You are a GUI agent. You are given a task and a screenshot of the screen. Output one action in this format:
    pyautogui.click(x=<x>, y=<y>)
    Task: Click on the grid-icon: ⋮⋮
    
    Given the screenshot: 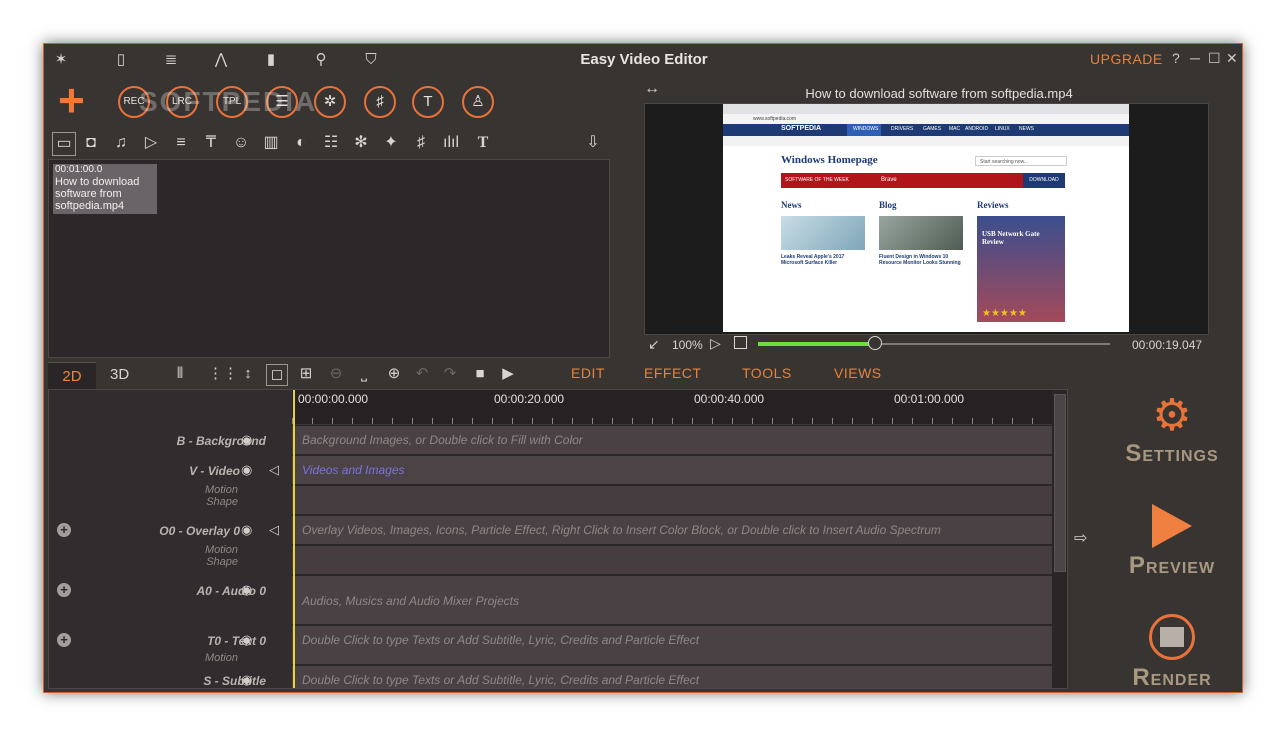 What is the action you would take?
    pyautogui.click(x=223, y=374)
    